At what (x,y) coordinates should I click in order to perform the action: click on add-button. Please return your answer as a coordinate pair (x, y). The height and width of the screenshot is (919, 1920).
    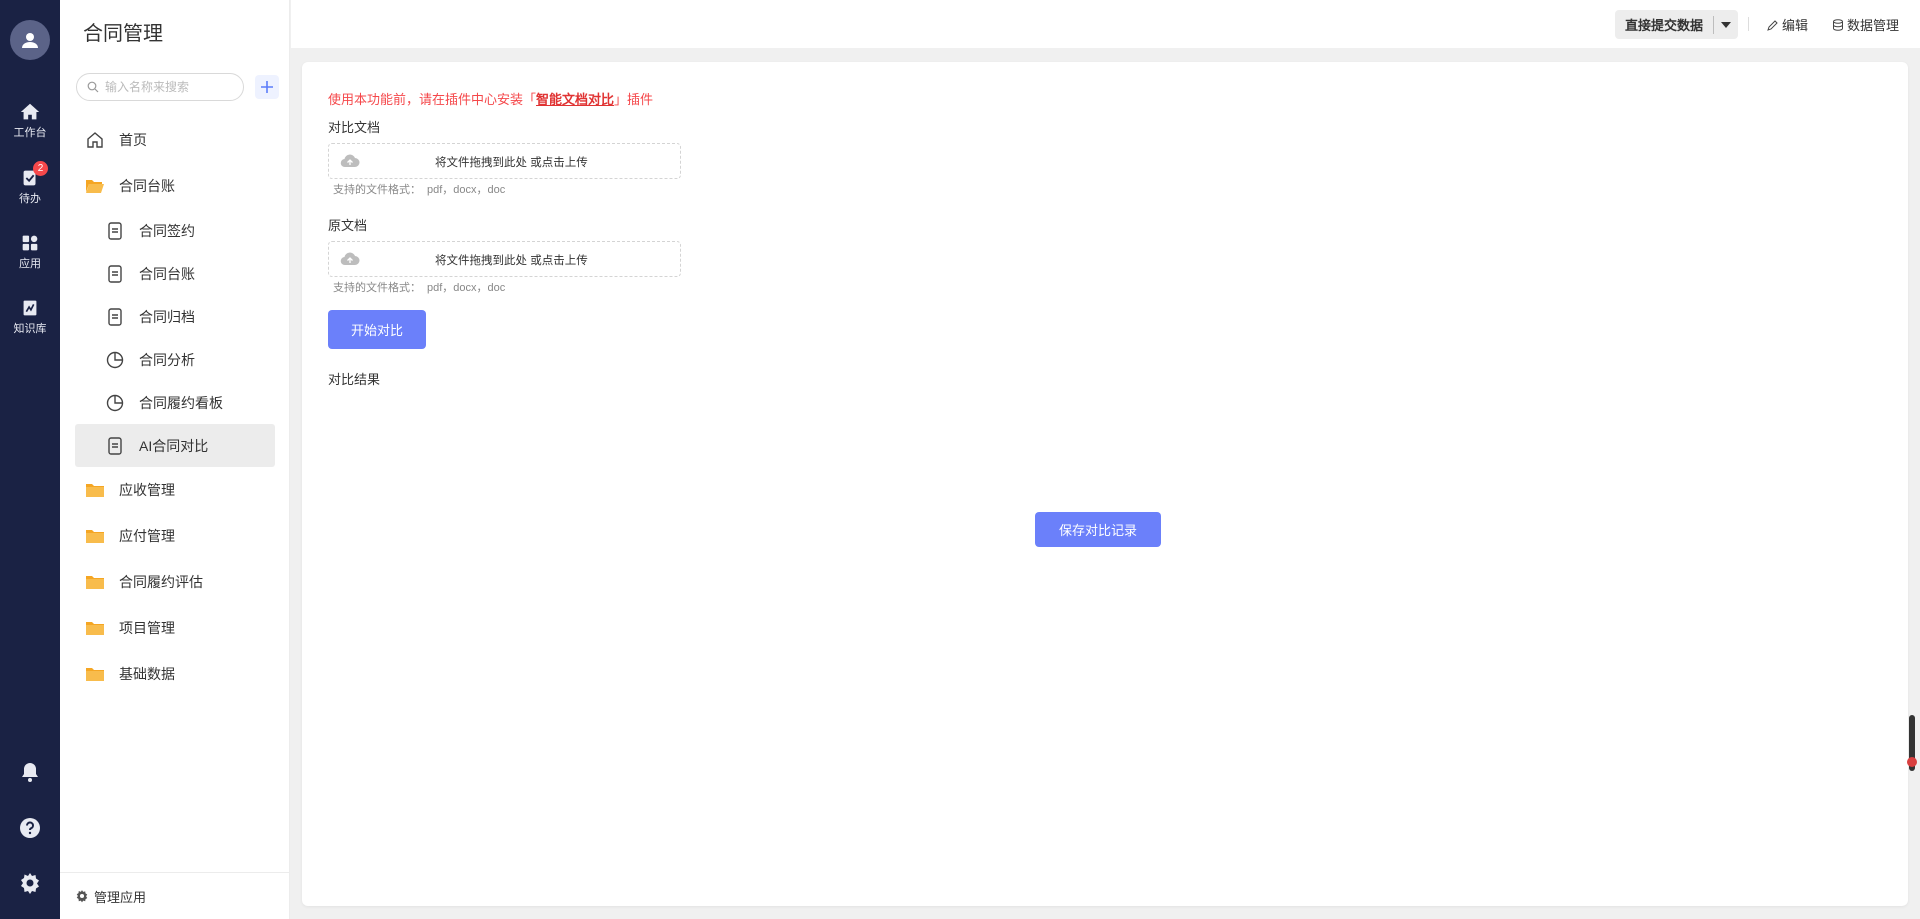
    Looking at the image, I should click on (267, 87).